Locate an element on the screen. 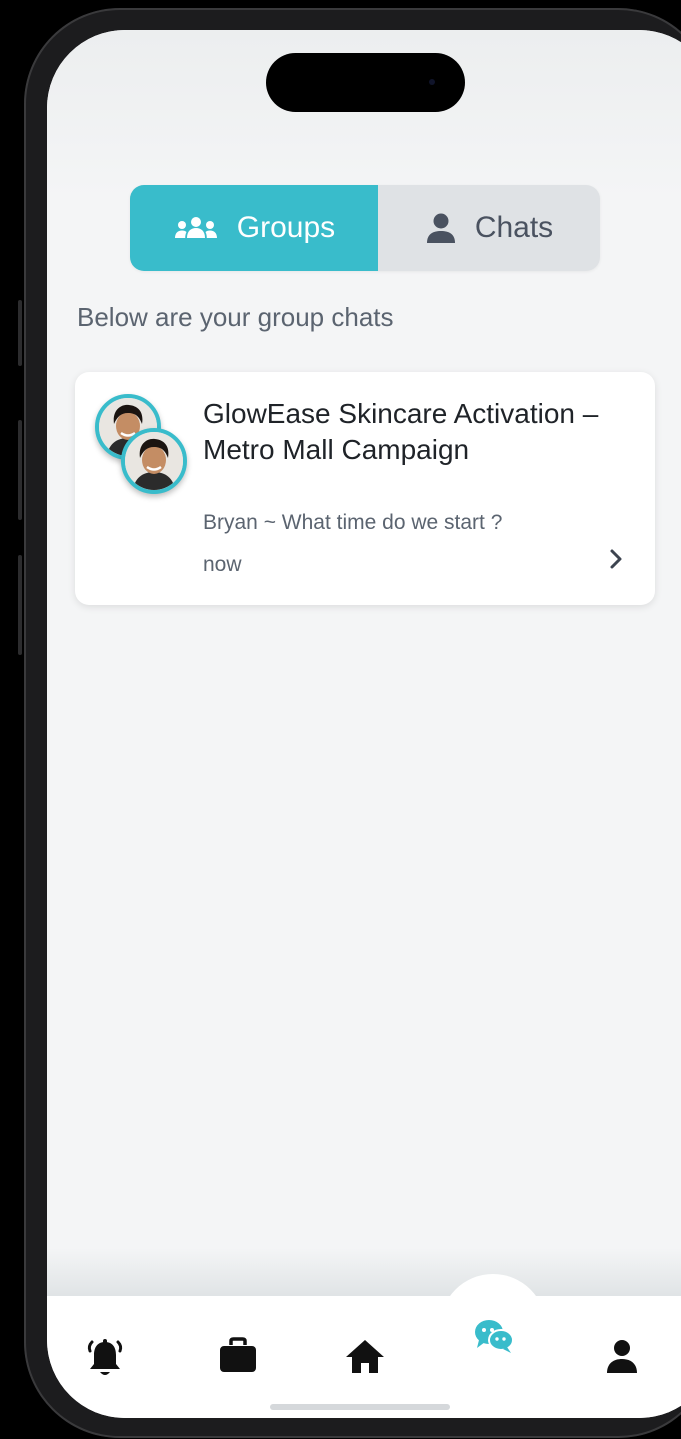 The height and width of the screenshot is (1439, 681). nav-profile is located at coordinates (622, 1358).